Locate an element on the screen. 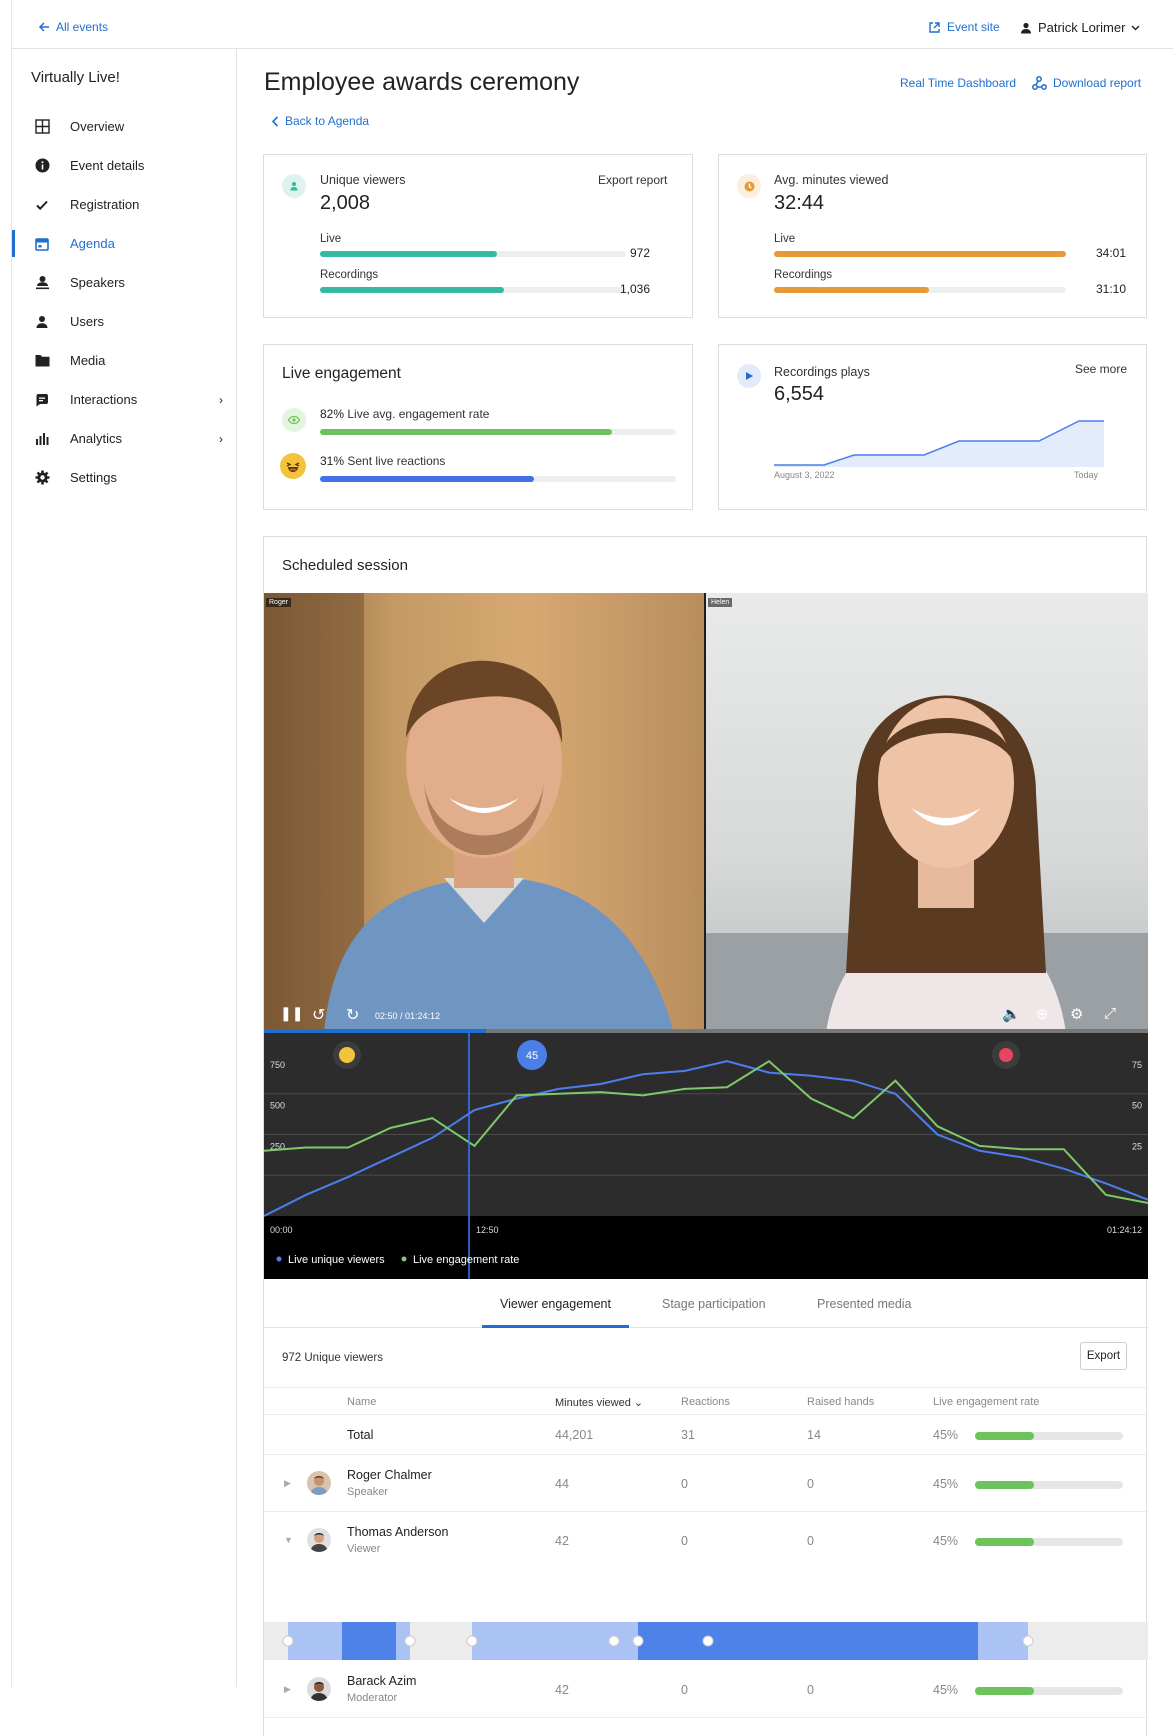 Image resolution: width=1173 pixels, height=1736 pixels. user-menu: Patrick Lorimer is located at coordinates (1080, 27).